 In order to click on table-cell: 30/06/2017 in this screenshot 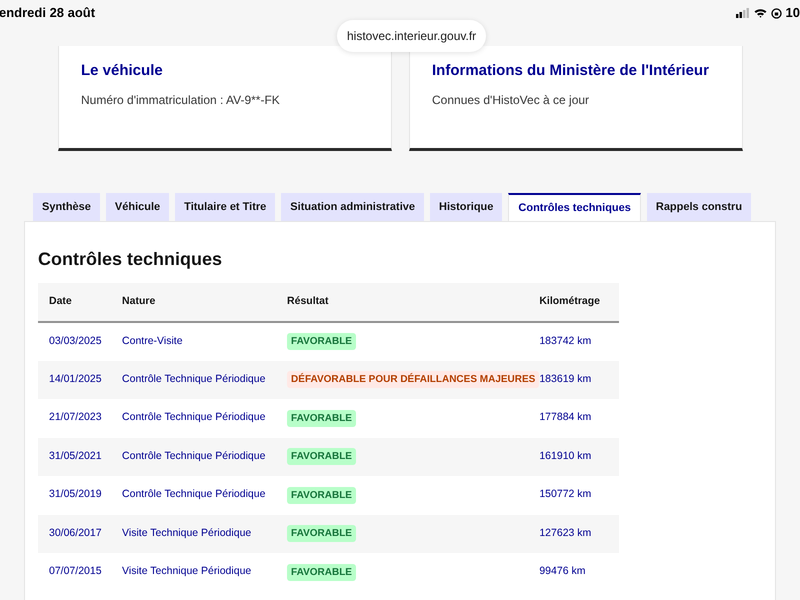, I will do `click(80, 533)`.